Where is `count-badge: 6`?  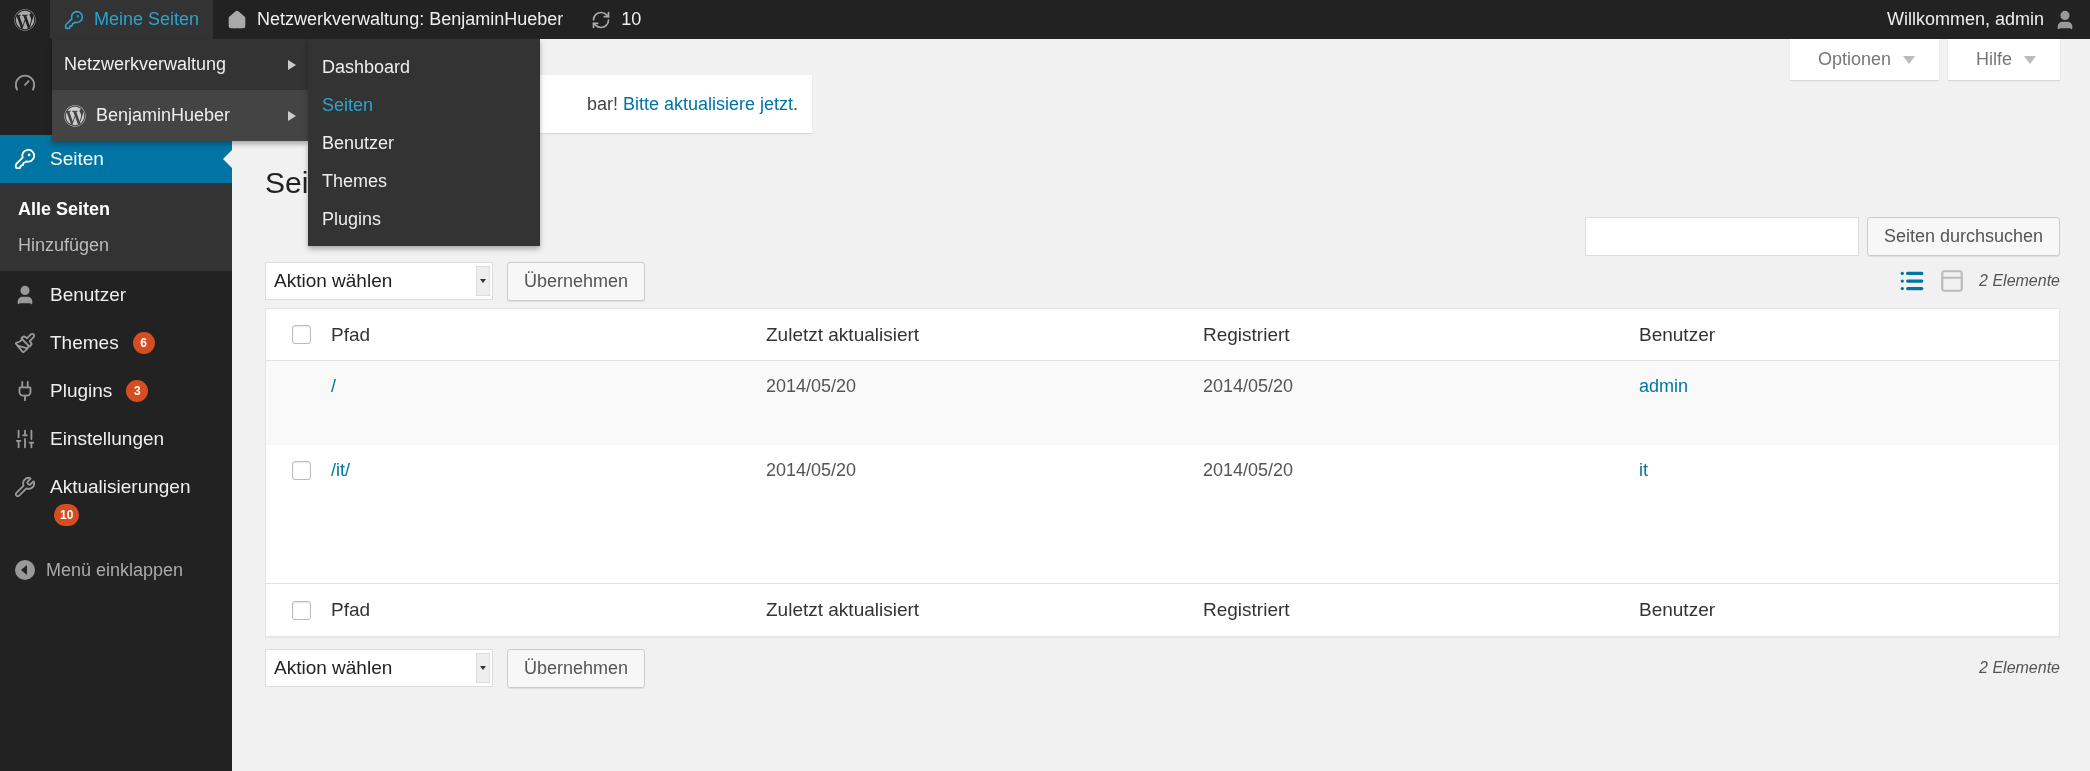 count-badge: 6 is located at coordinates (143, 343).